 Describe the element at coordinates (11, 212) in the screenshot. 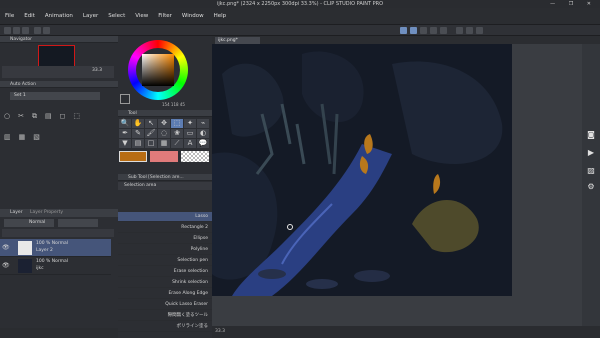

I see `tab-layer: Layer` at that location.